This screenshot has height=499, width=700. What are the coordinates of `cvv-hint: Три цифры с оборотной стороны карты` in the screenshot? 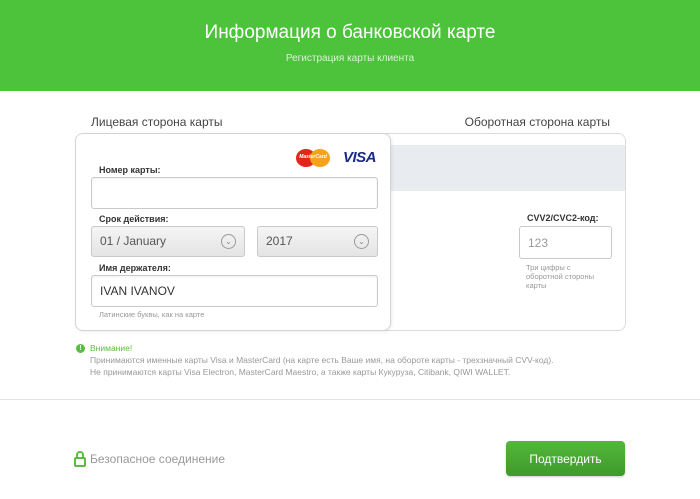 It's located at (560, 276).